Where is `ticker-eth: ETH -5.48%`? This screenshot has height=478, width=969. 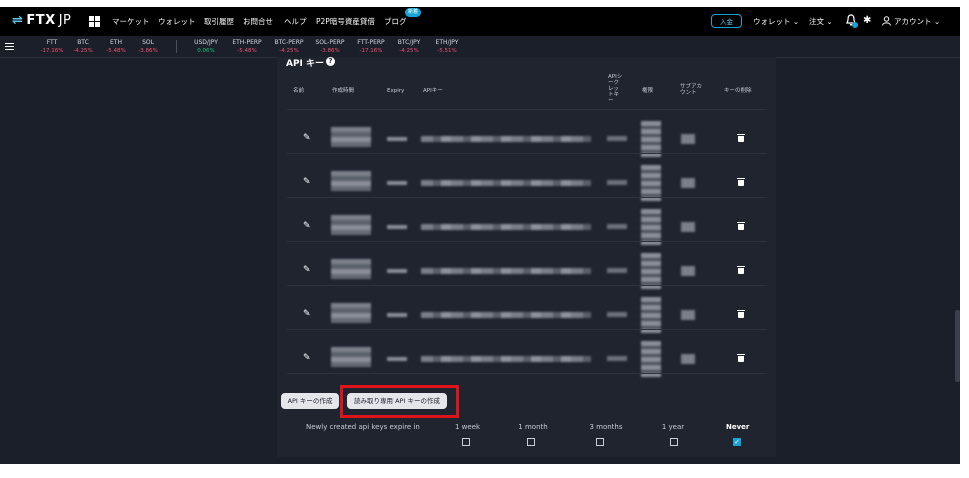
ticker-eth: ETH -5.48% is located at coordinates (116, 47).